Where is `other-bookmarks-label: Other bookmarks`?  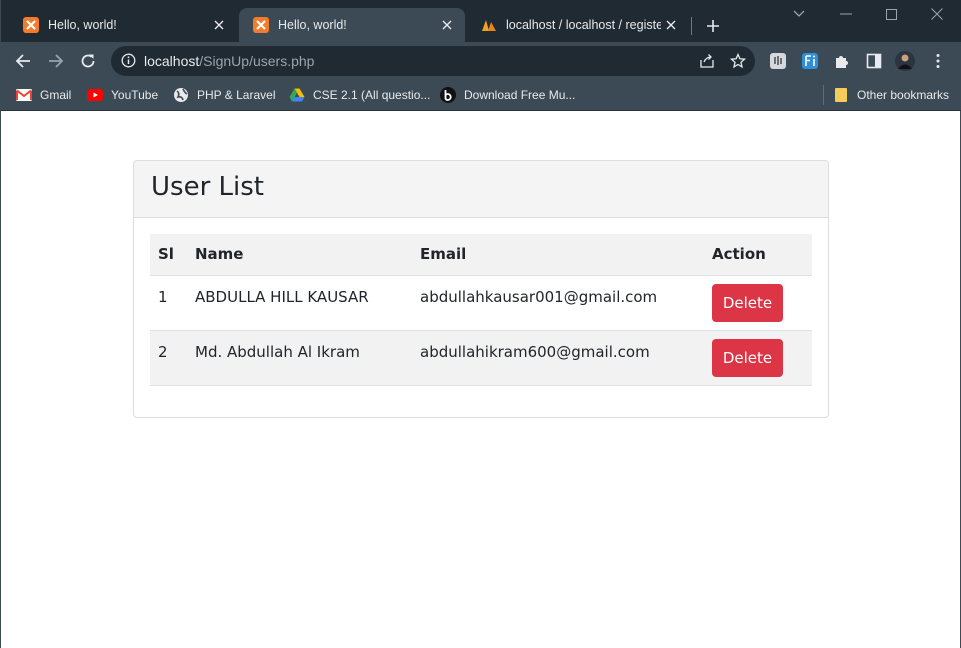
other-bookmarks-label: Other bookmarks is located at coordinates (903, 95).